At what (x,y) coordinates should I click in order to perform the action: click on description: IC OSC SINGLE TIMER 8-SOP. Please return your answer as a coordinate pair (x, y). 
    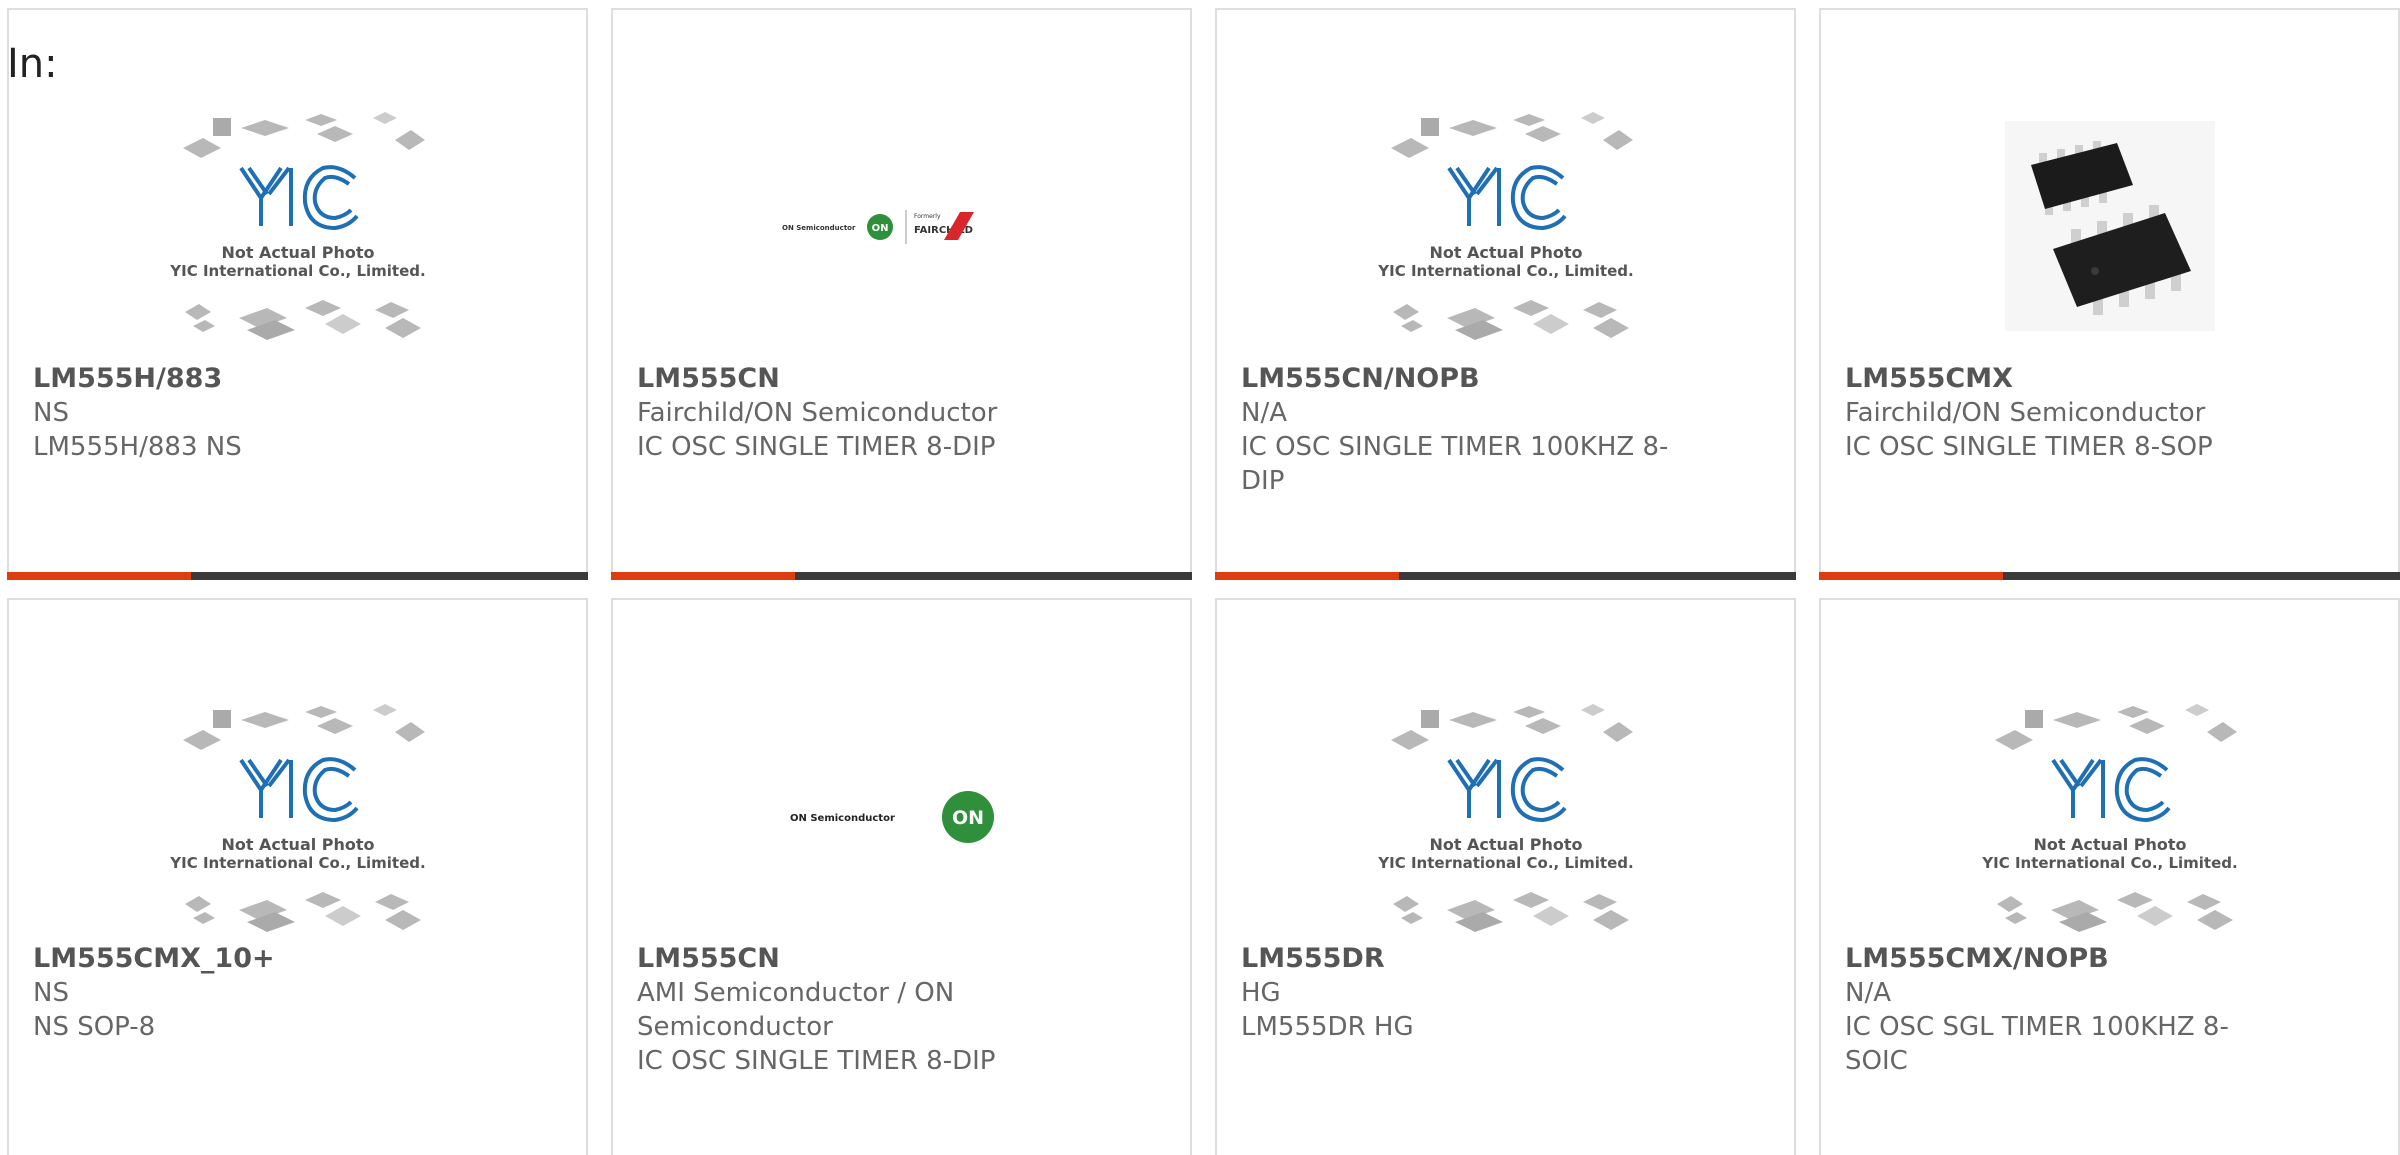
    Looking at the image, I should click on (2029, 447).